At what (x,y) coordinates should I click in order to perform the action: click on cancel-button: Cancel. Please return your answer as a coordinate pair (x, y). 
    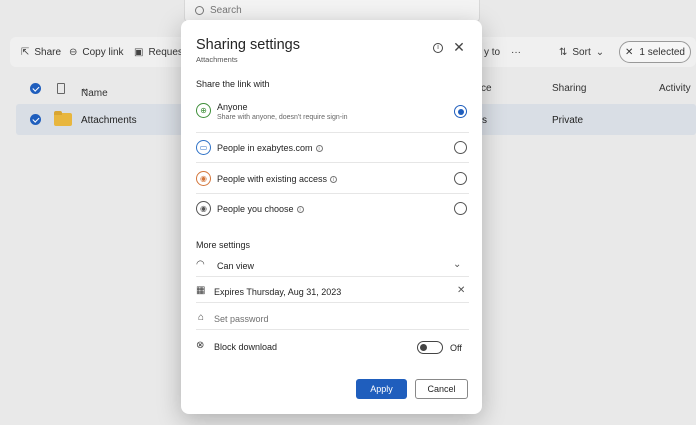
    Looking at the image, I should click on (441, 389).